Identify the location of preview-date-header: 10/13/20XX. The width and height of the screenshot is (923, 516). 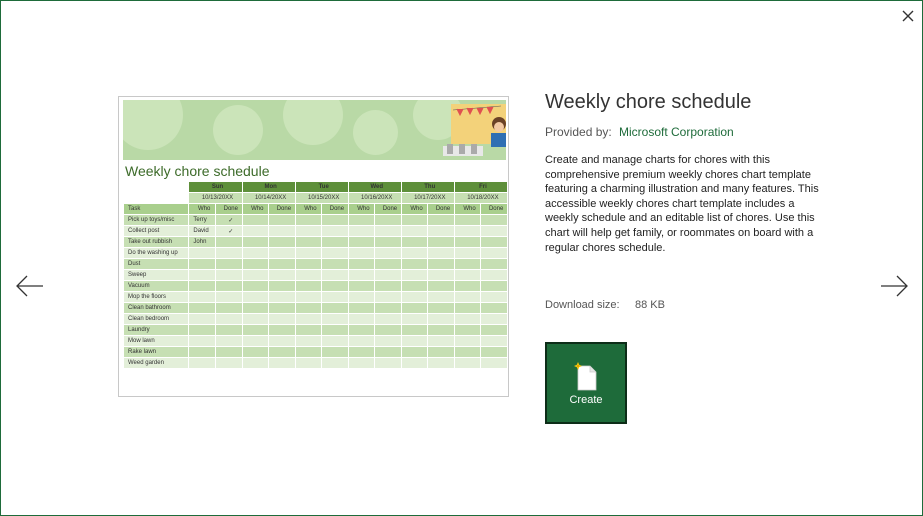
(215, 198).